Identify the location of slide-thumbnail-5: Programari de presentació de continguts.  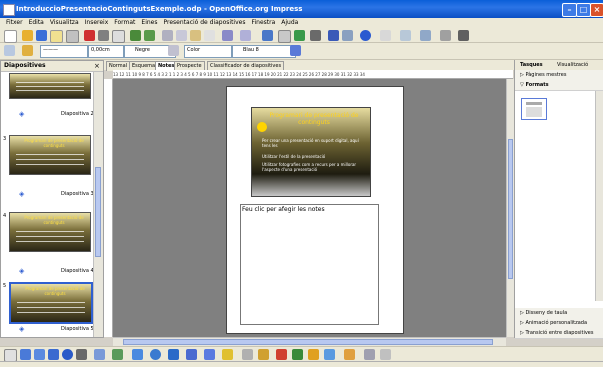
(51, 303).